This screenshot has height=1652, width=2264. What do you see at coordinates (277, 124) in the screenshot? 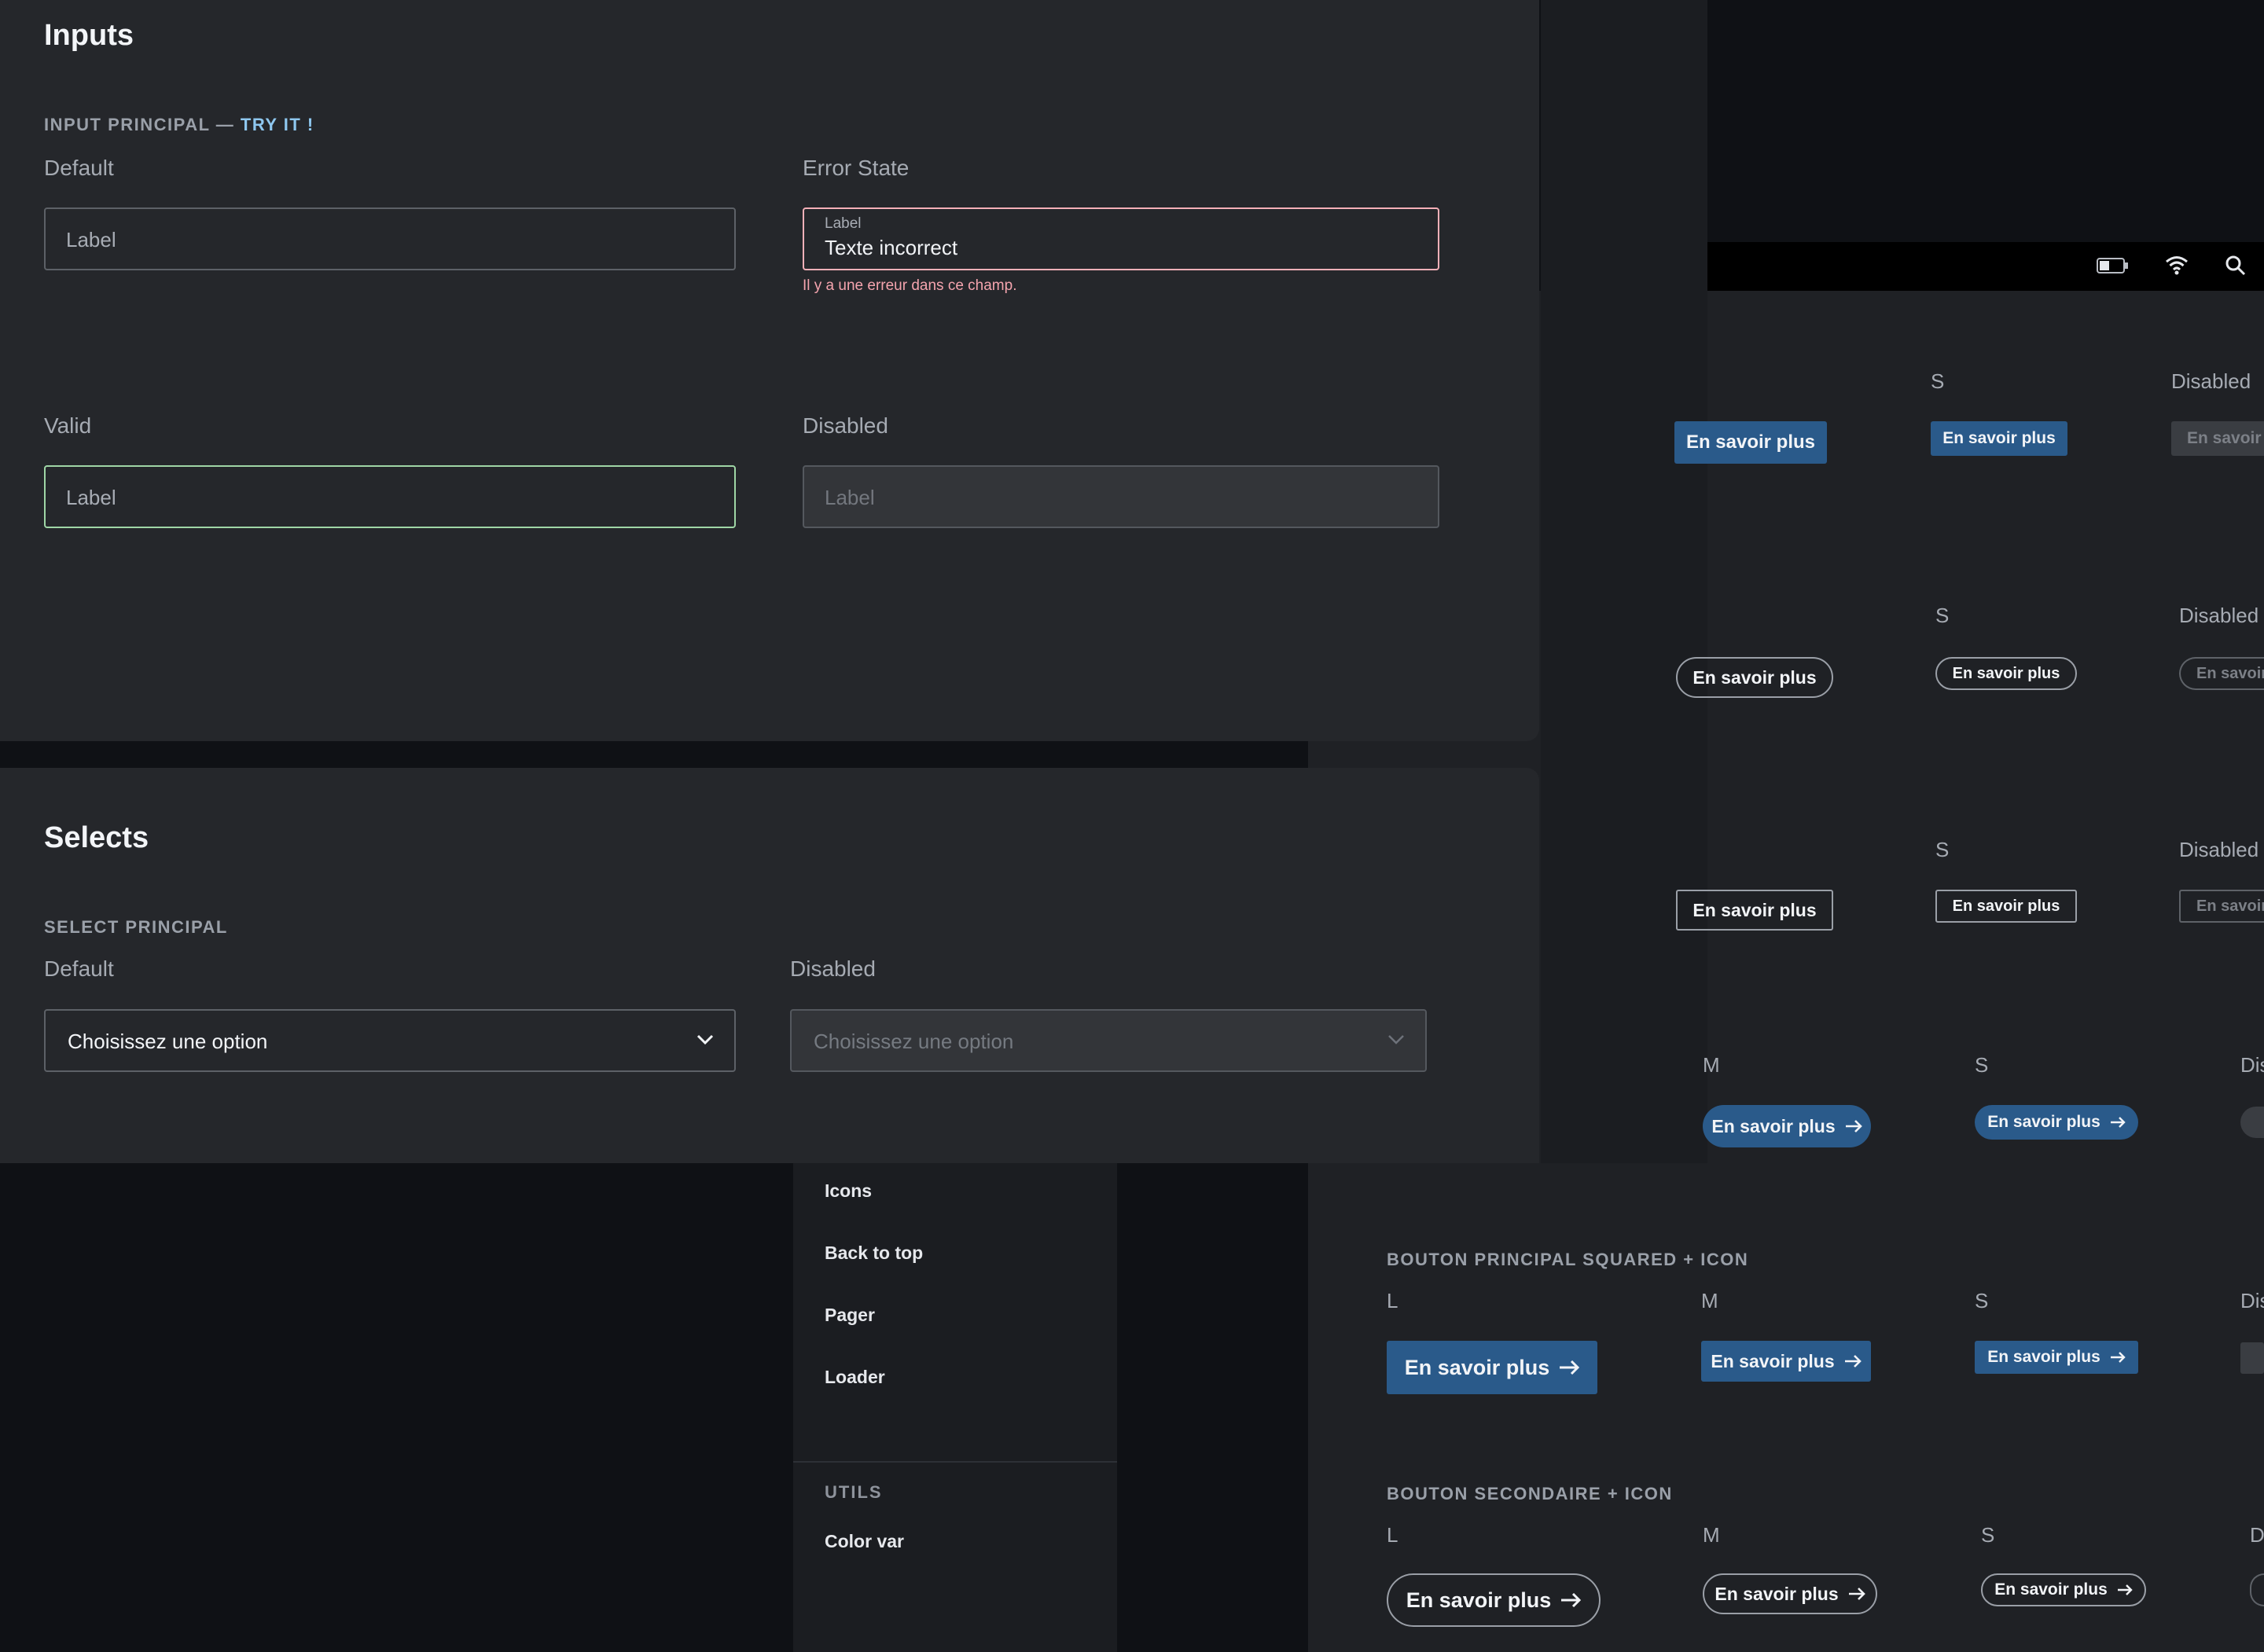
I see `try-it-link: TRY IT !` at bounding box center [277, 124].